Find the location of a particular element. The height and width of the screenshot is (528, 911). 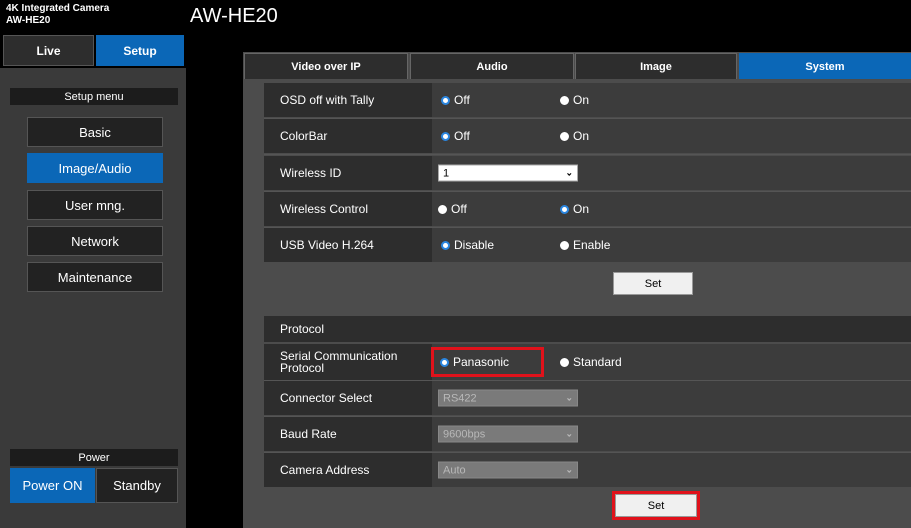

wireless-id-label: Wireless ID is located at coordinates (348, 173).